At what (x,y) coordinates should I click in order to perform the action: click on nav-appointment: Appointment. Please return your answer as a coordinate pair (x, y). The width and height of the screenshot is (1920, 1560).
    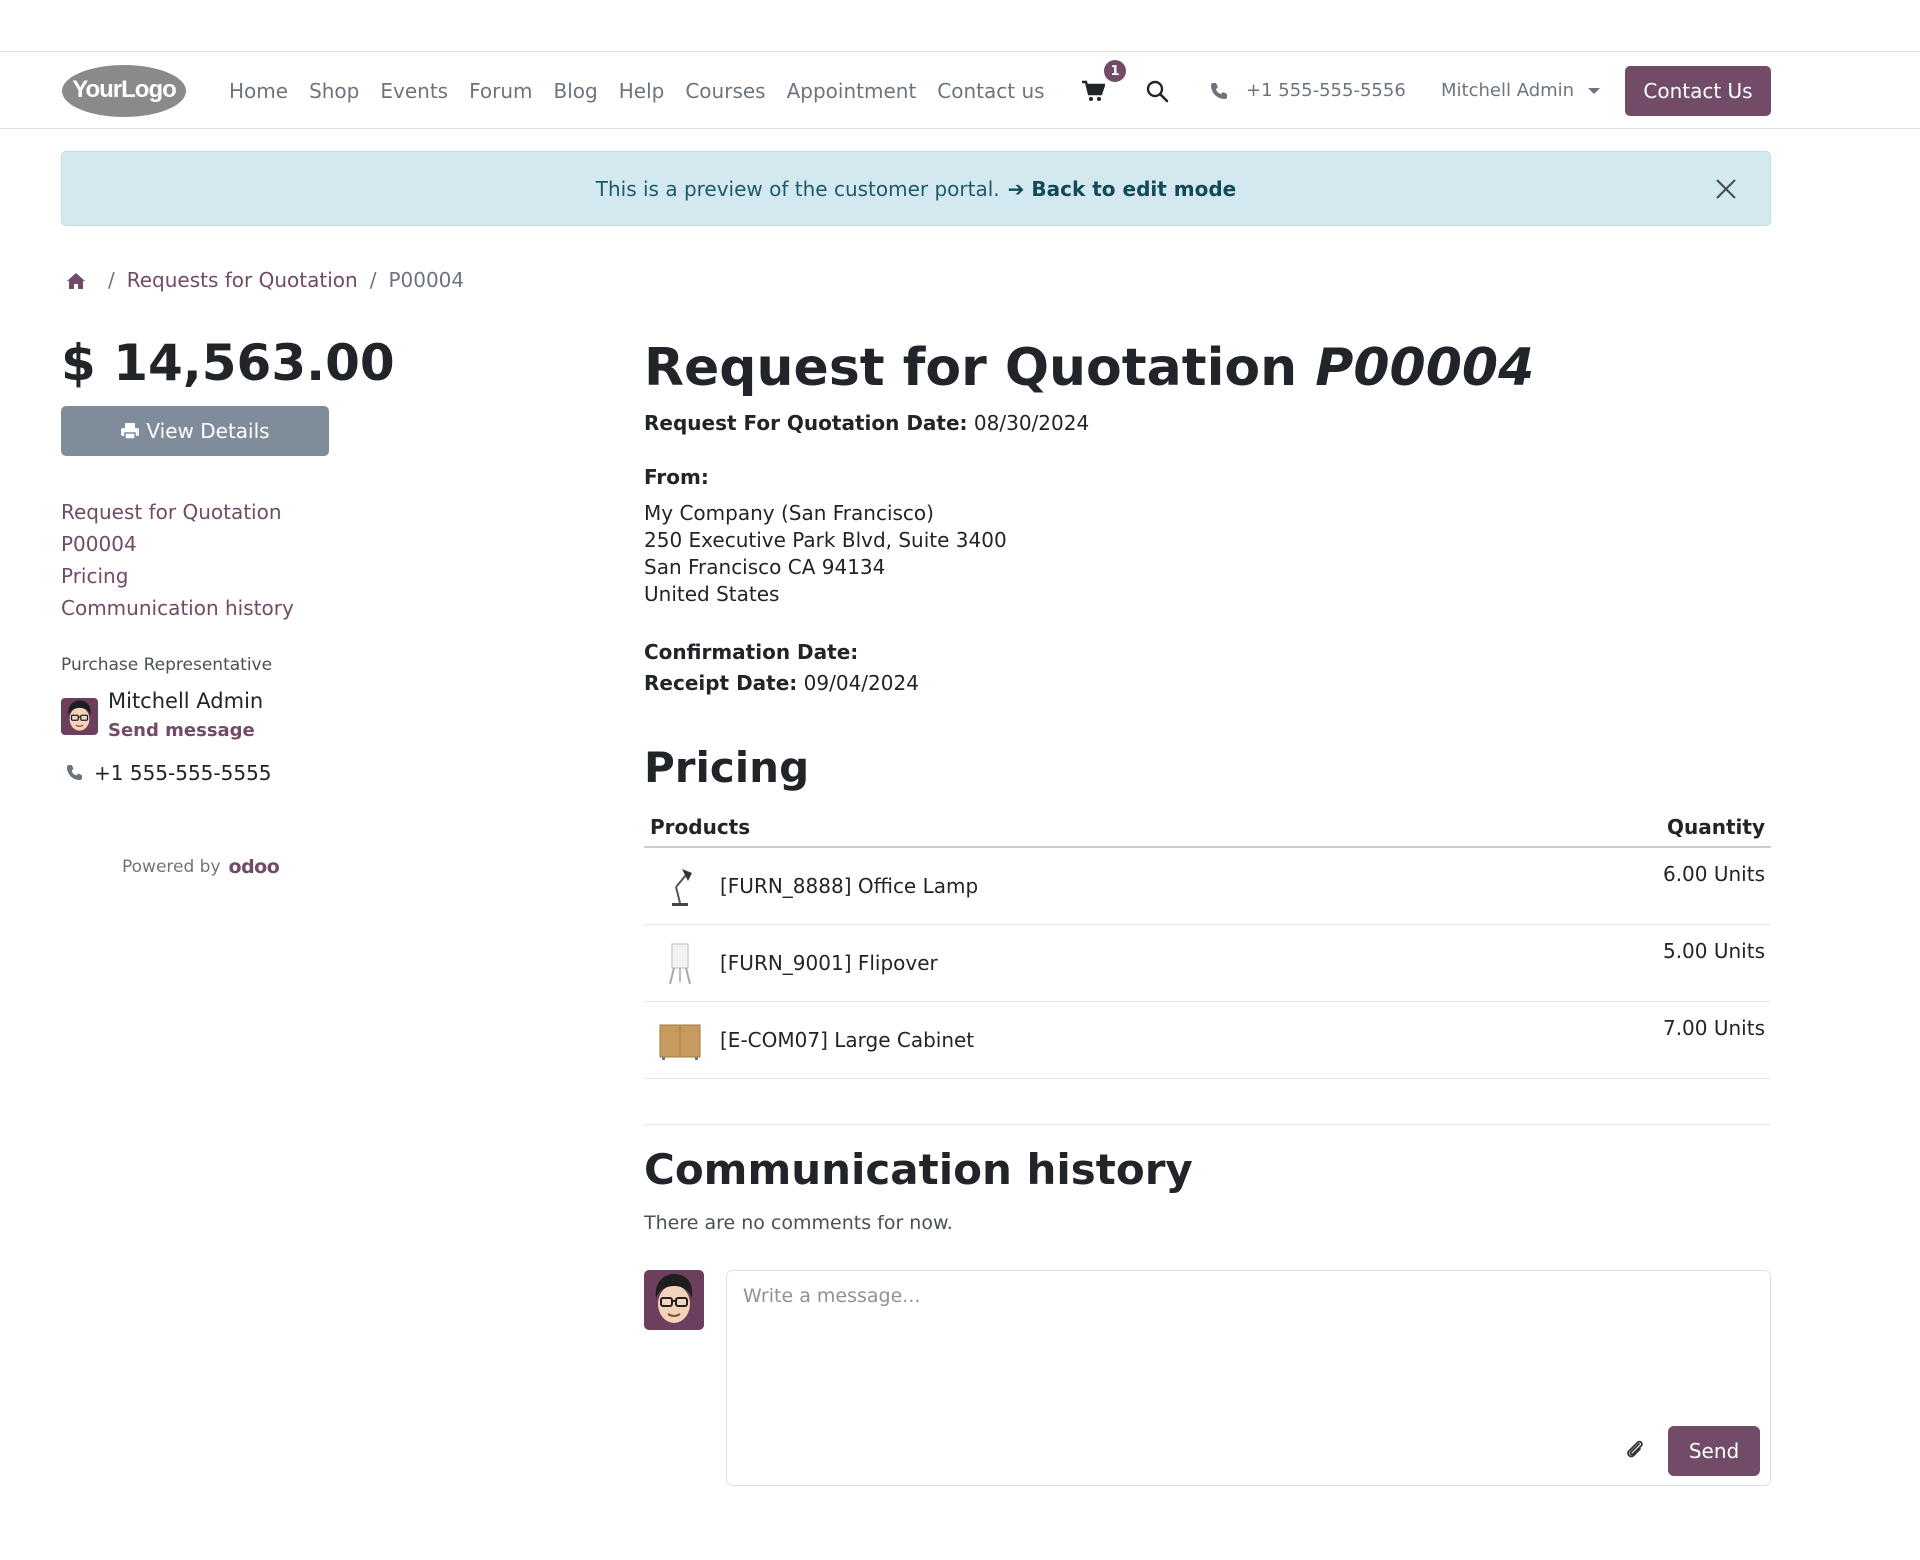
    Looking at the image, I should click on (852, 91).